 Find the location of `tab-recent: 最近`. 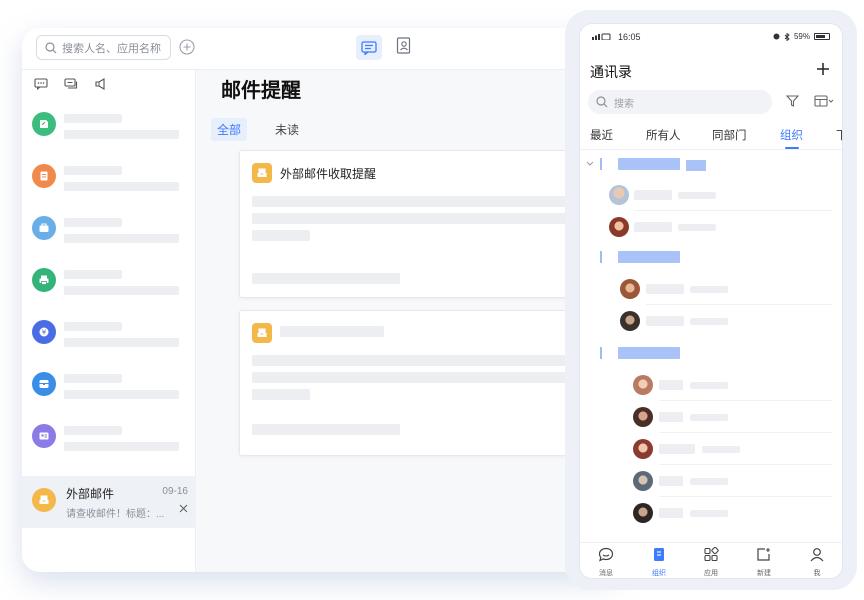

tab-recent: 最近 is located at coordinates (601, 135).